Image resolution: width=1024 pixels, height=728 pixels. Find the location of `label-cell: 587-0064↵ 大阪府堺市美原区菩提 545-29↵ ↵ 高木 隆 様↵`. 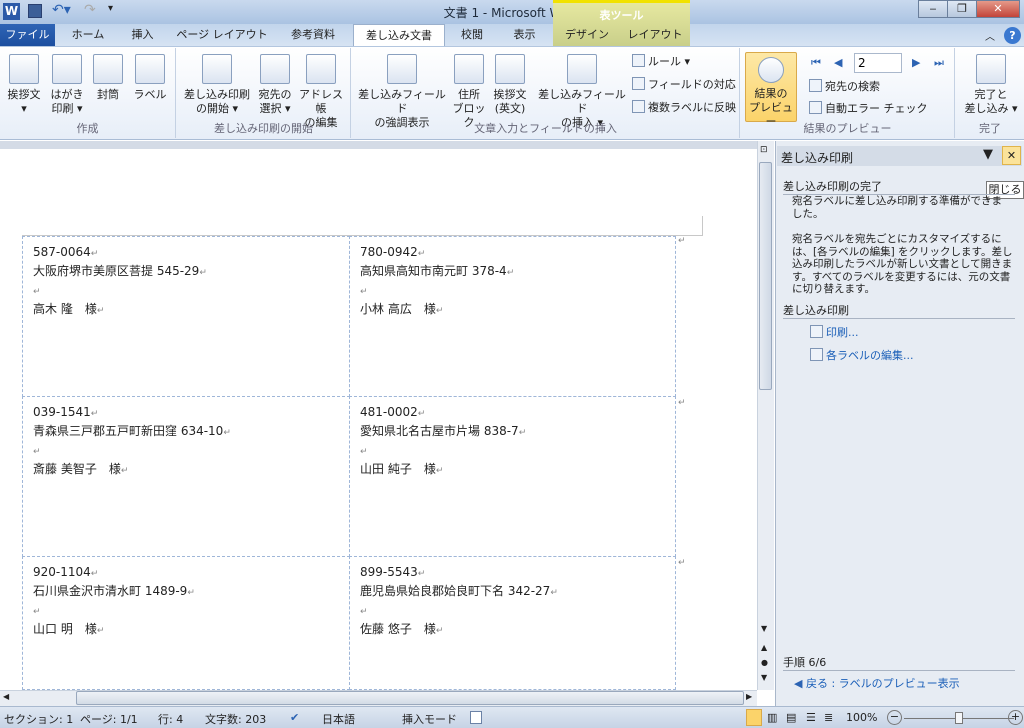

label-cell: 587-0064↵ 大阪府堺市美原区菩提 545-29↵ ↵ 高木 隆 様↵ is located at coordinates (186, 316).